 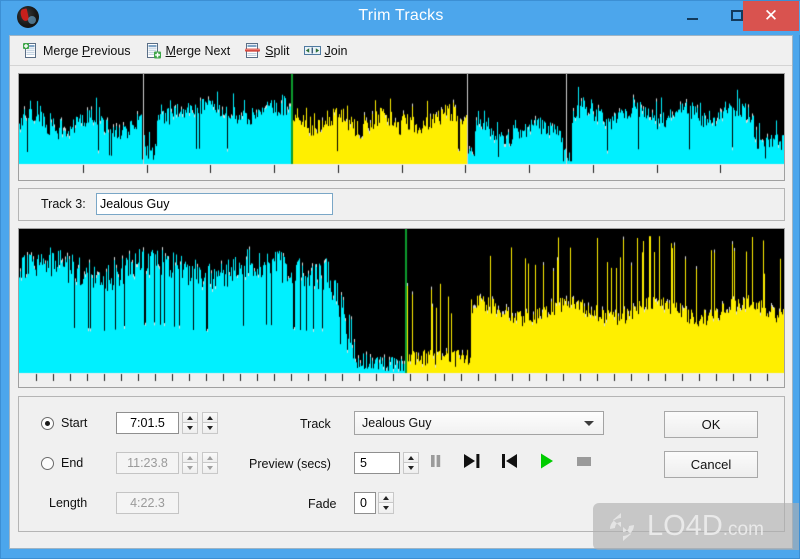 I want to click on split-icon, so click(x=252, y=50).